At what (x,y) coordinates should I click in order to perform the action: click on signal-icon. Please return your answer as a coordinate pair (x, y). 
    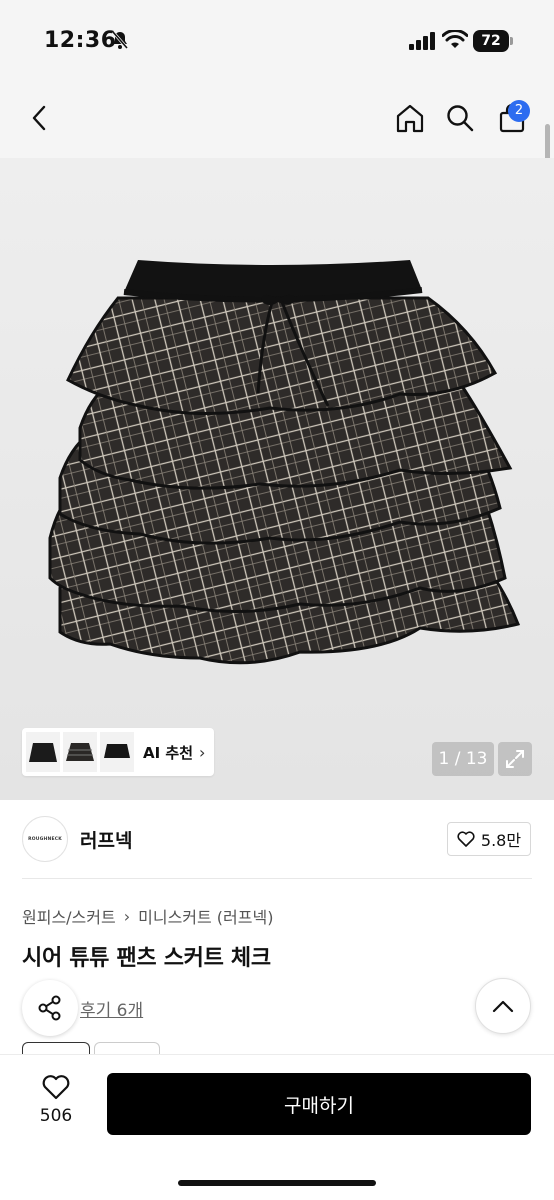
    Looking at the image, I should click on (422, 41).